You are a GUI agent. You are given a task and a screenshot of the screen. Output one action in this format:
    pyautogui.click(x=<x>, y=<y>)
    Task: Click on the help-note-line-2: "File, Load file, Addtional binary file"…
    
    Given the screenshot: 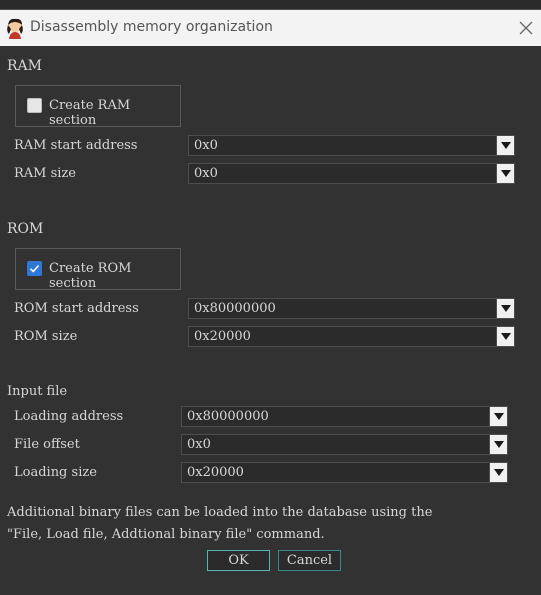 What is the action you would take?
    pyautogui.click(x=166, y=534)
    